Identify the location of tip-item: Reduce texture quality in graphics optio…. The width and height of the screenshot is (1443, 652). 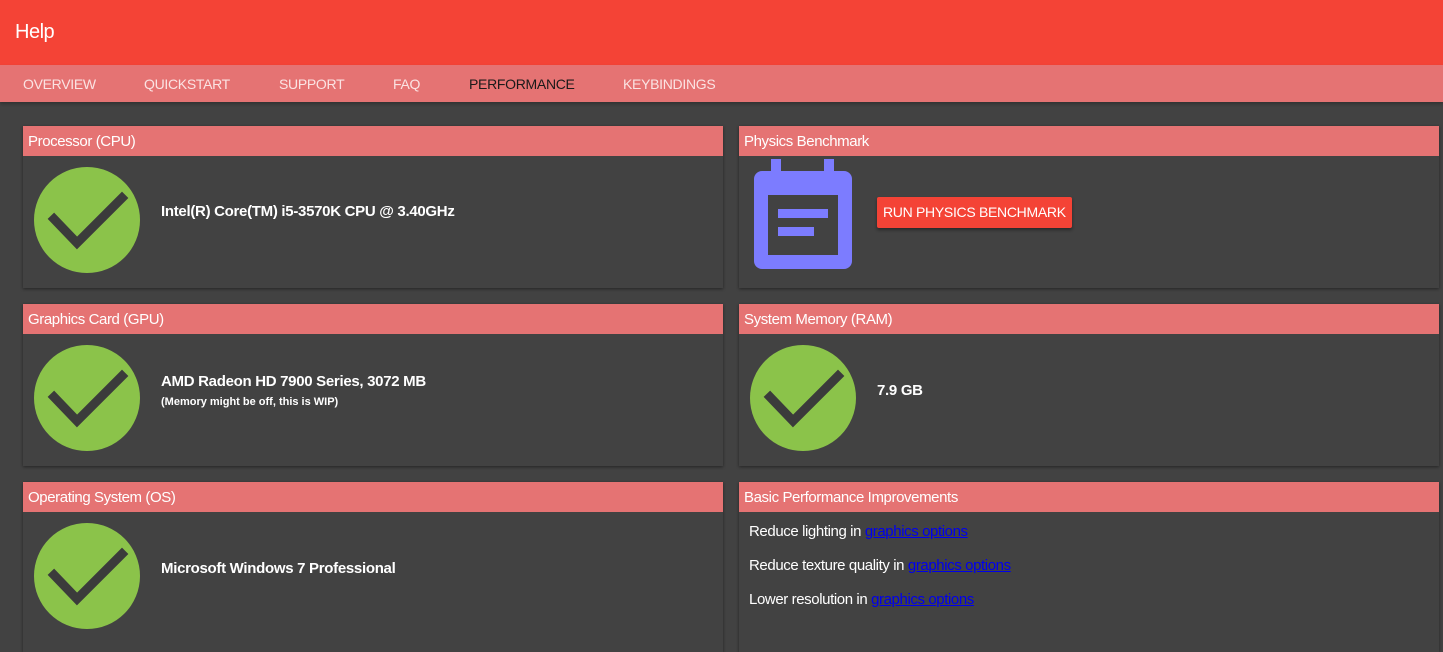
(880, 565).